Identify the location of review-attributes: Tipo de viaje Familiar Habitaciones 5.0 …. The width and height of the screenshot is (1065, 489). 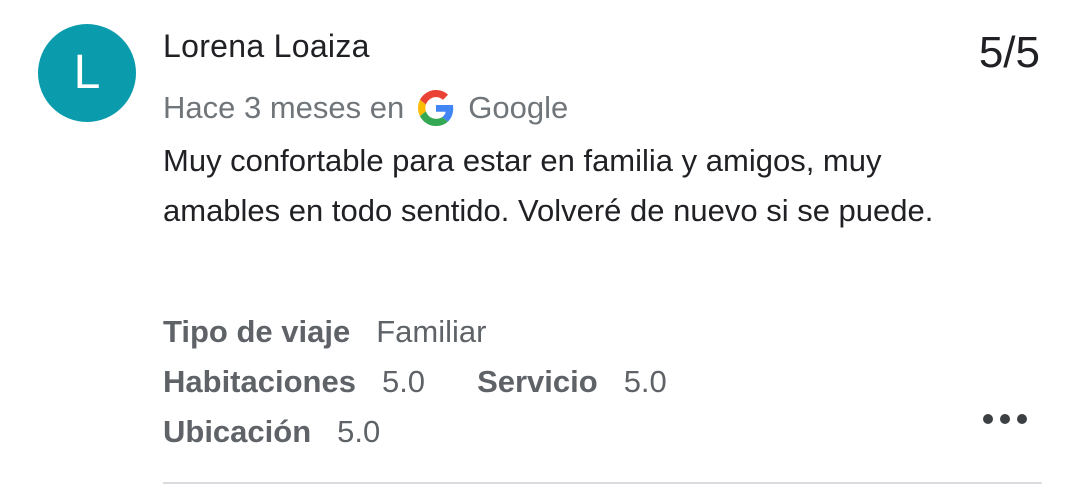
(415, 382).